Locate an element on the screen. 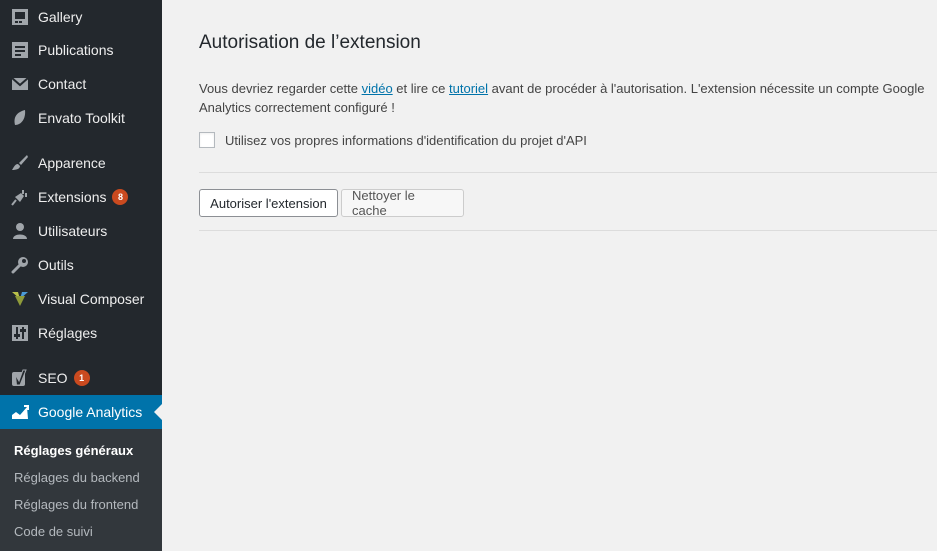 This screenshot has height=551, width=937. sidebar-item-label: Apparence is located at coordinates (72, 163).